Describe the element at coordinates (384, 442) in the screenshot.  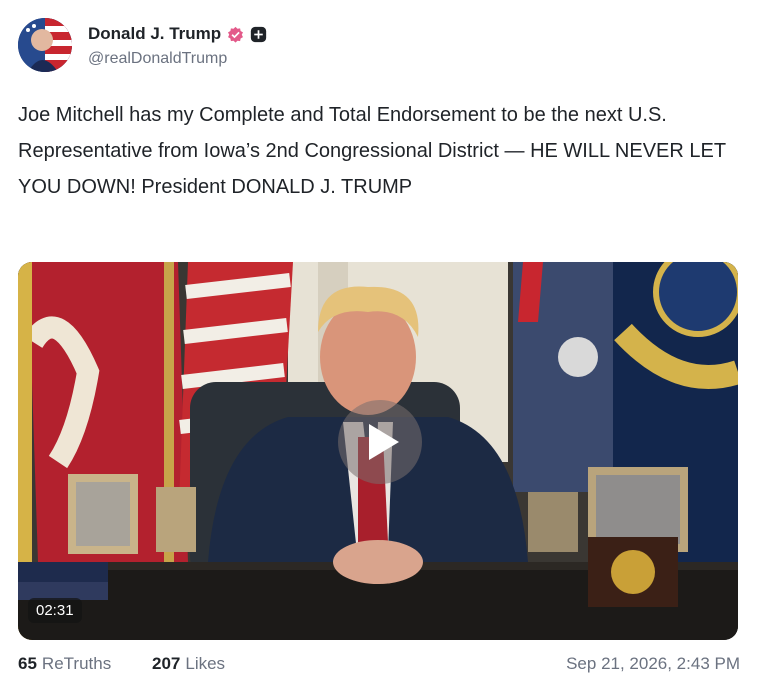
I see `play-icon` at that location.